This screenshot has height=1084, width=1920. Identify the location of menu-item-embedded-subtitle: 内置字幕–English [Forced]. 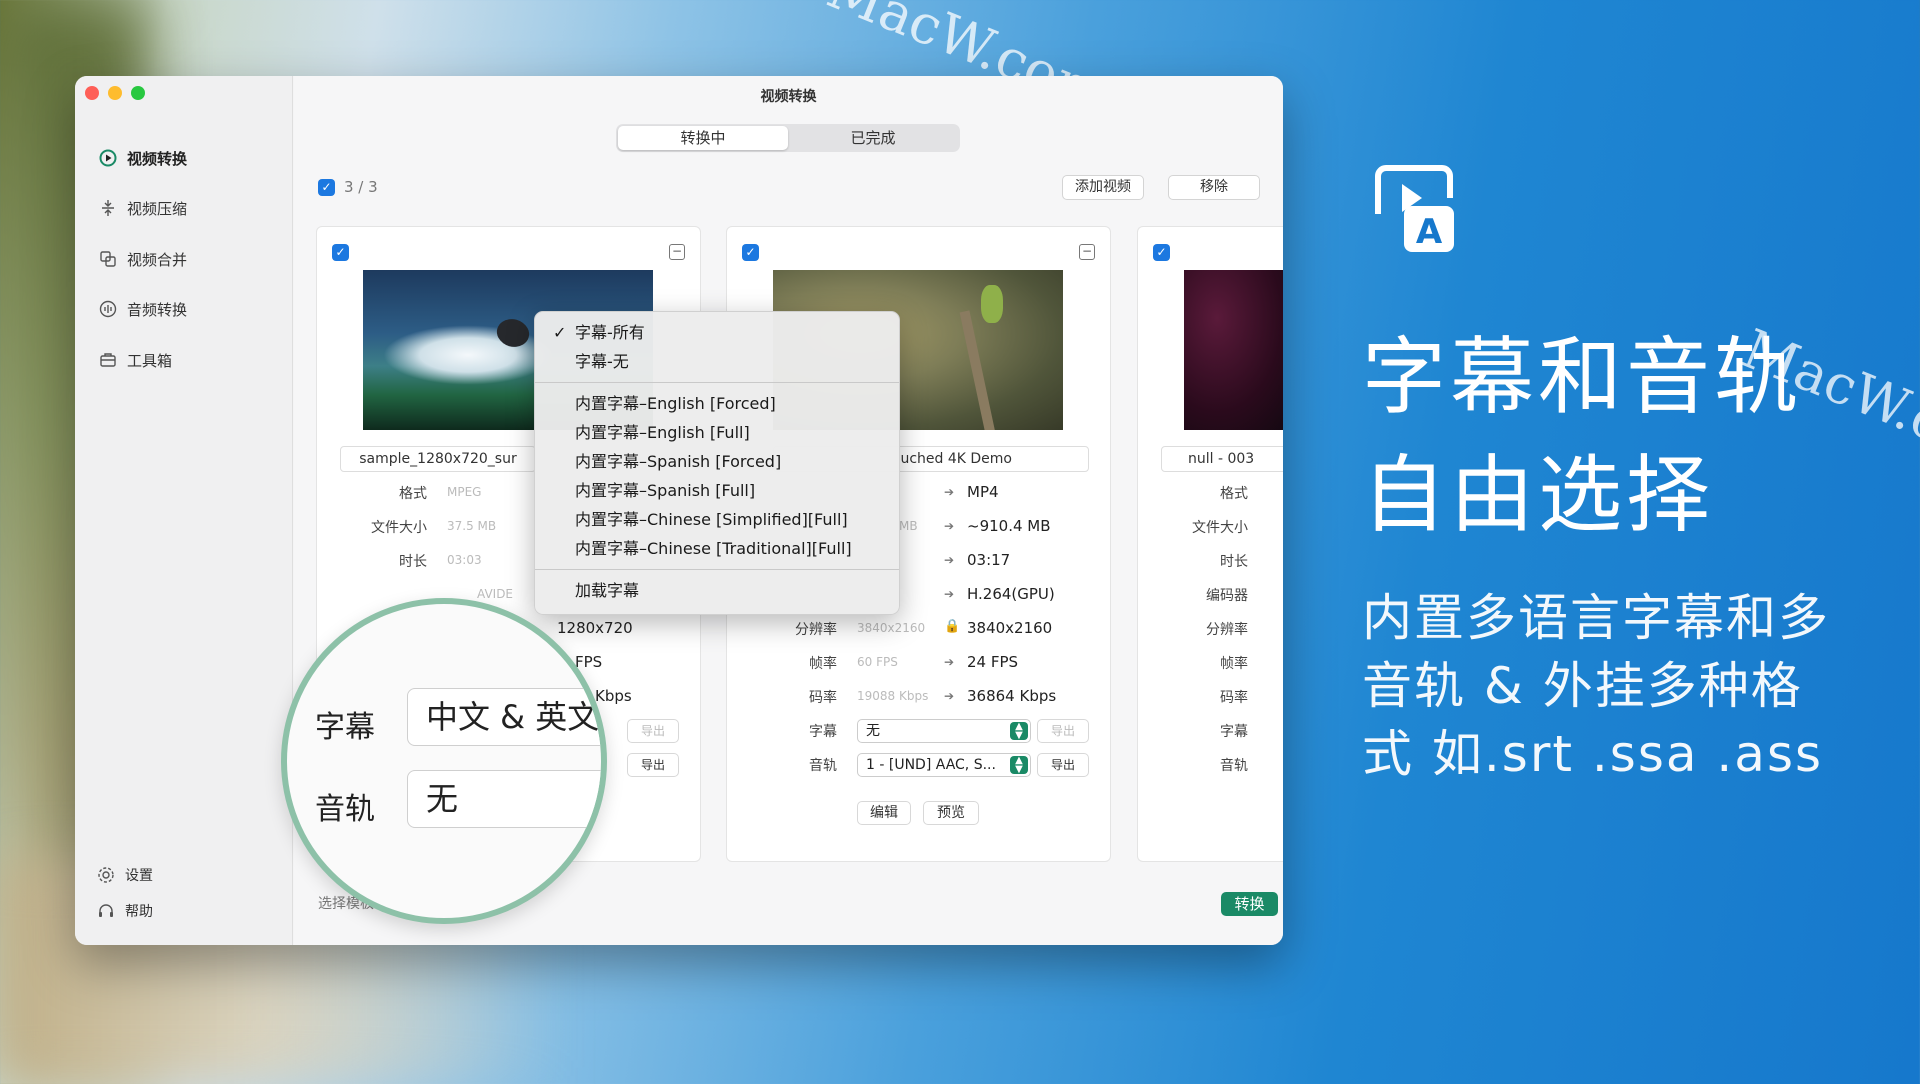
(717, 403).